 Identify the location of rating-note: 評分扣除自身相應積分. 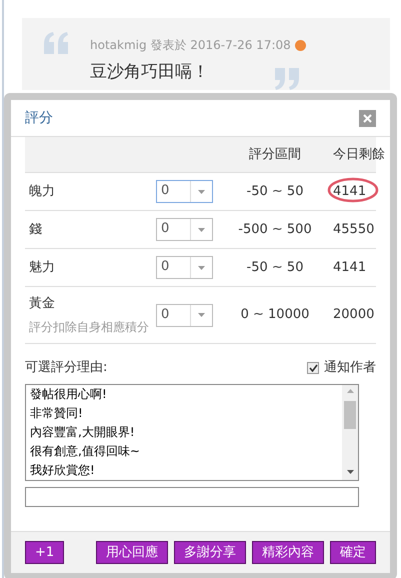
(89, 327).